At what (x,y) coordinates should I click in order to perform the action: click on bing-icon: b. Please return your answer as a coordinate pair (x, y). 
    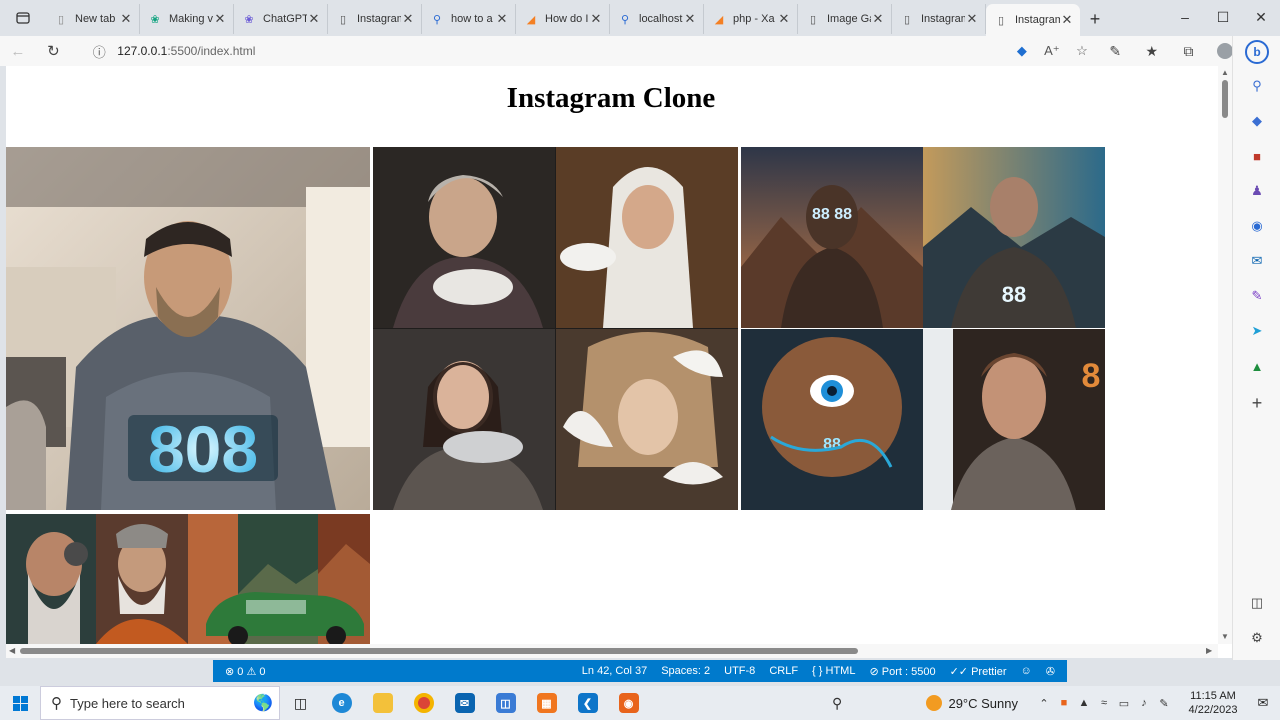
    Looking at the image, I should click on (1257, 52).